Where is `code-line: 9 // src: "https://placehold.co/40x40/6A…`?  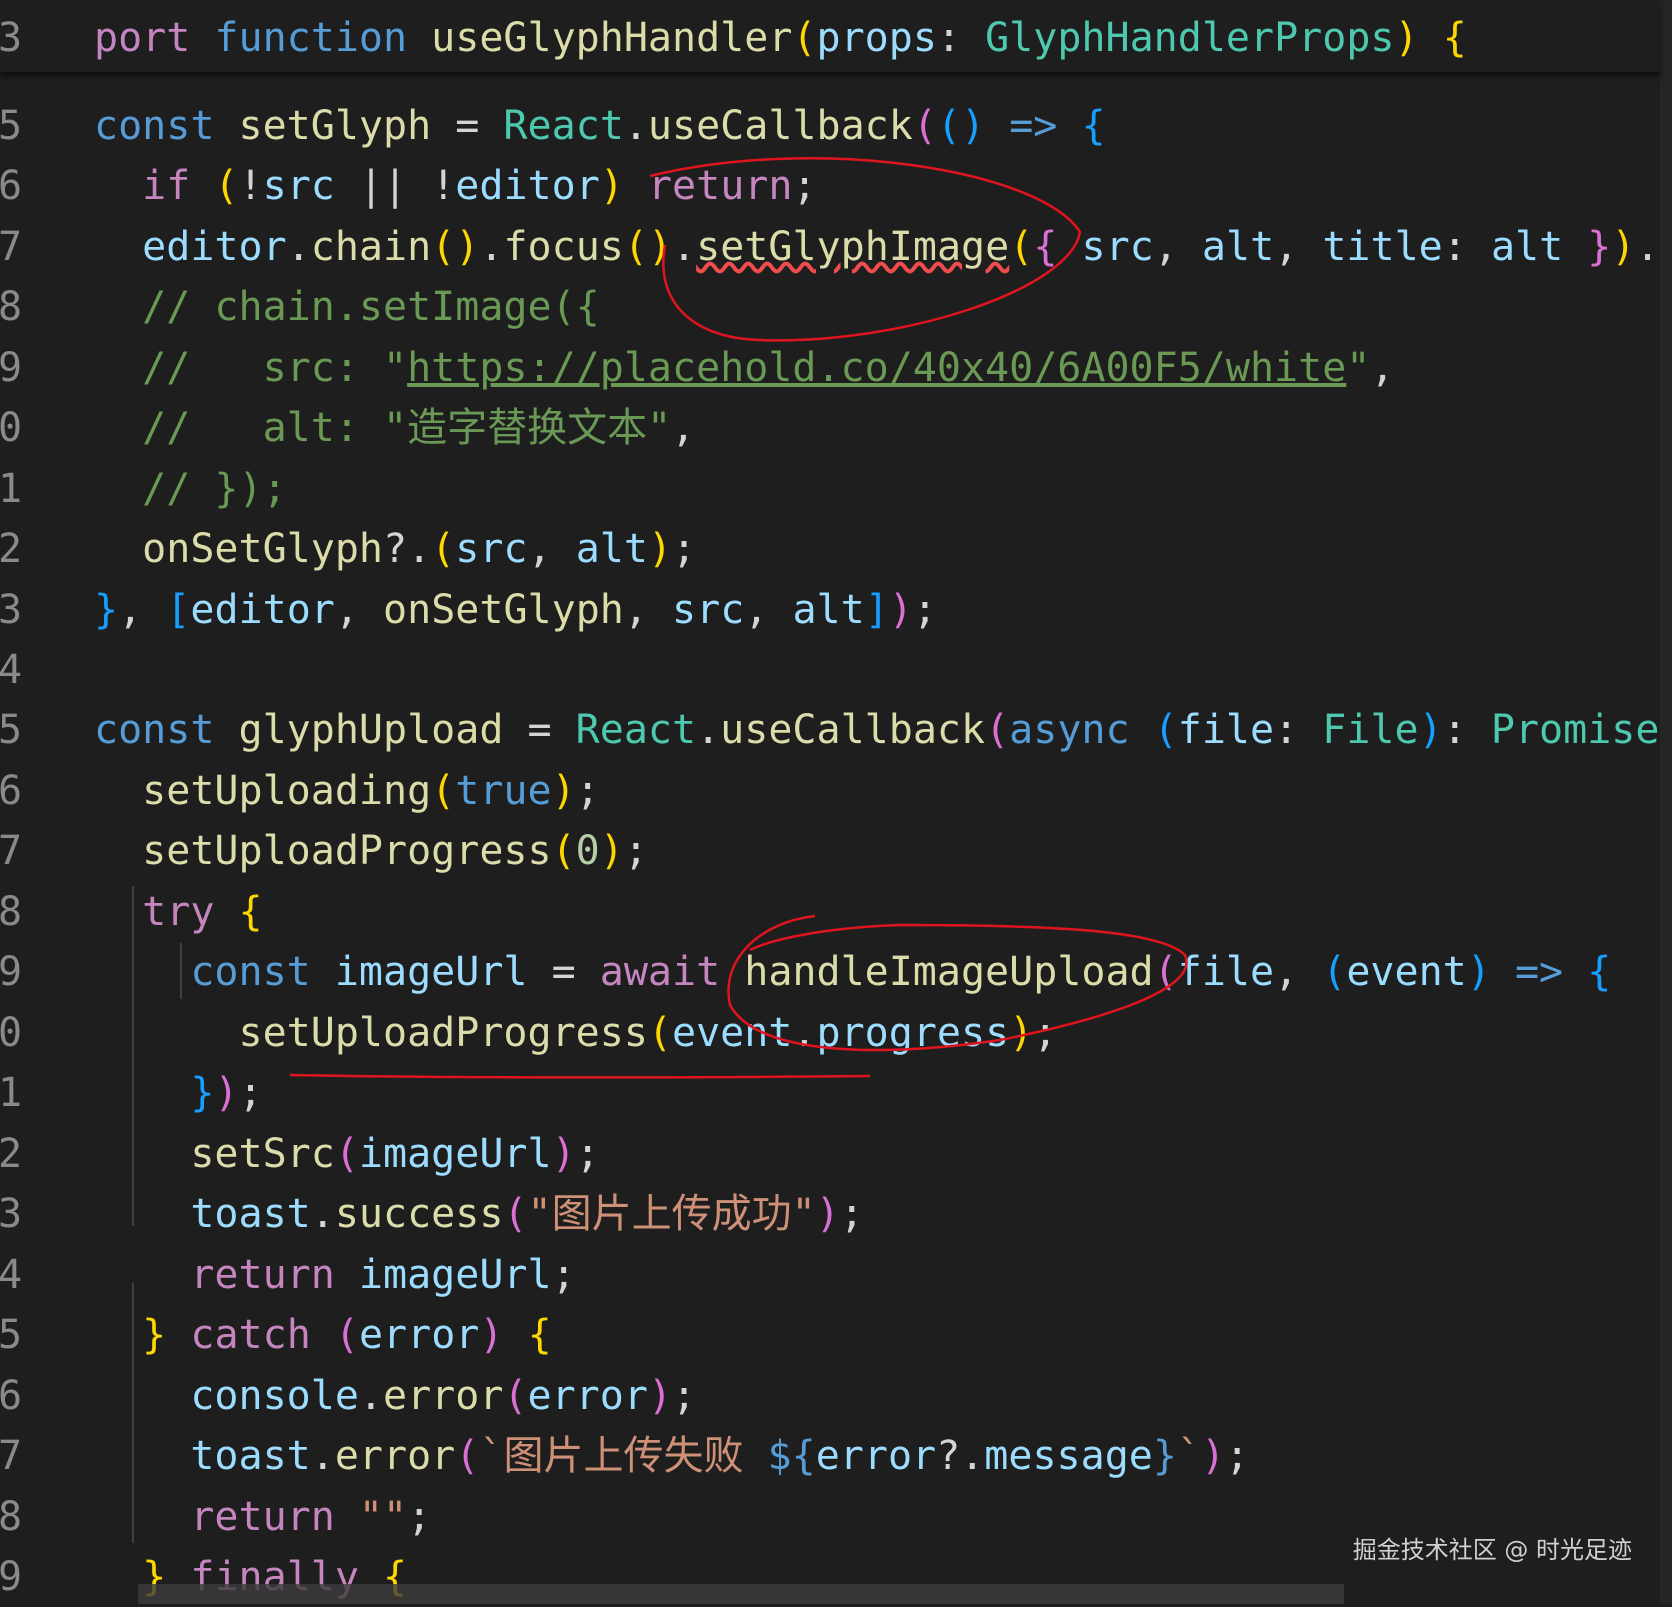
code-line: 9 // src: "https://placehold.co/40x40/6A… is located at coordinates (830, 368).